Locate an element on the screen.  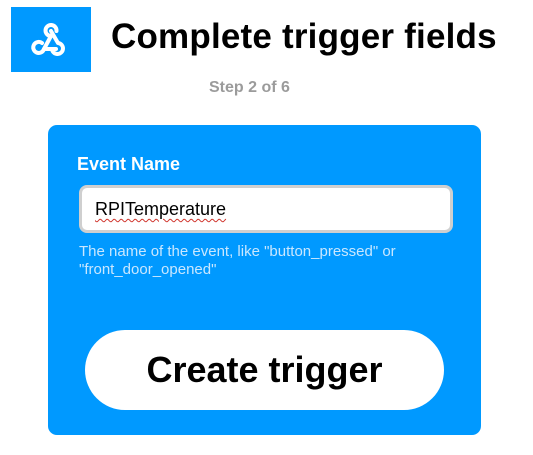
create-trigger-button: Create trigger is located at coordinates (264, 370).